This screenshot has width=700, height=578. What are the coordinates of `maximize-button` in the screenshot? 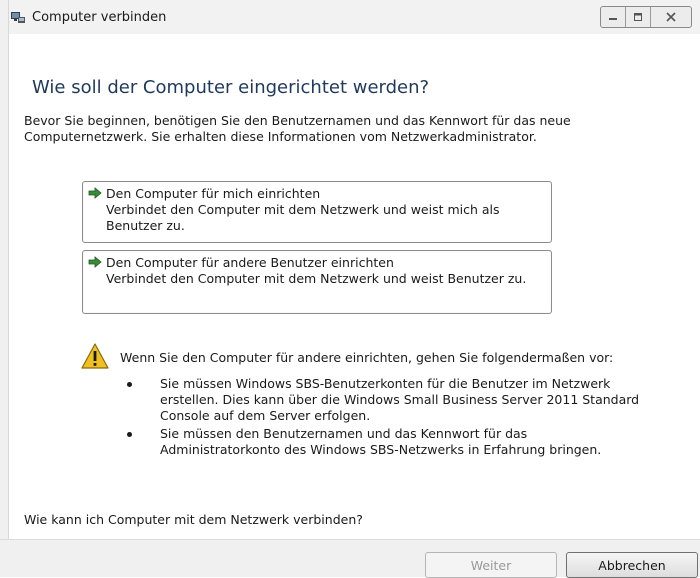 It's located at (638, 17).